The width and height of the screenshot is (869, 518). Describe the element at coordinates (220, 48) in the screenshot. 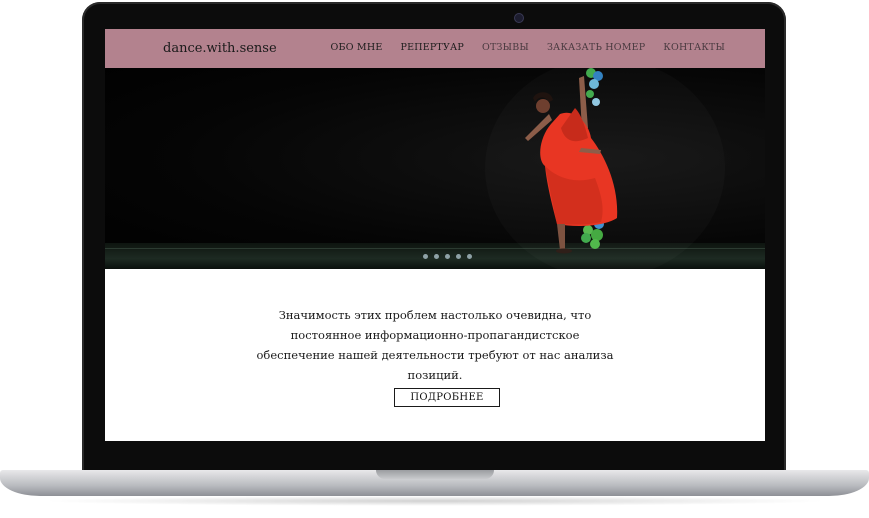

I see `site-logo: dance.with.sense` at that location.